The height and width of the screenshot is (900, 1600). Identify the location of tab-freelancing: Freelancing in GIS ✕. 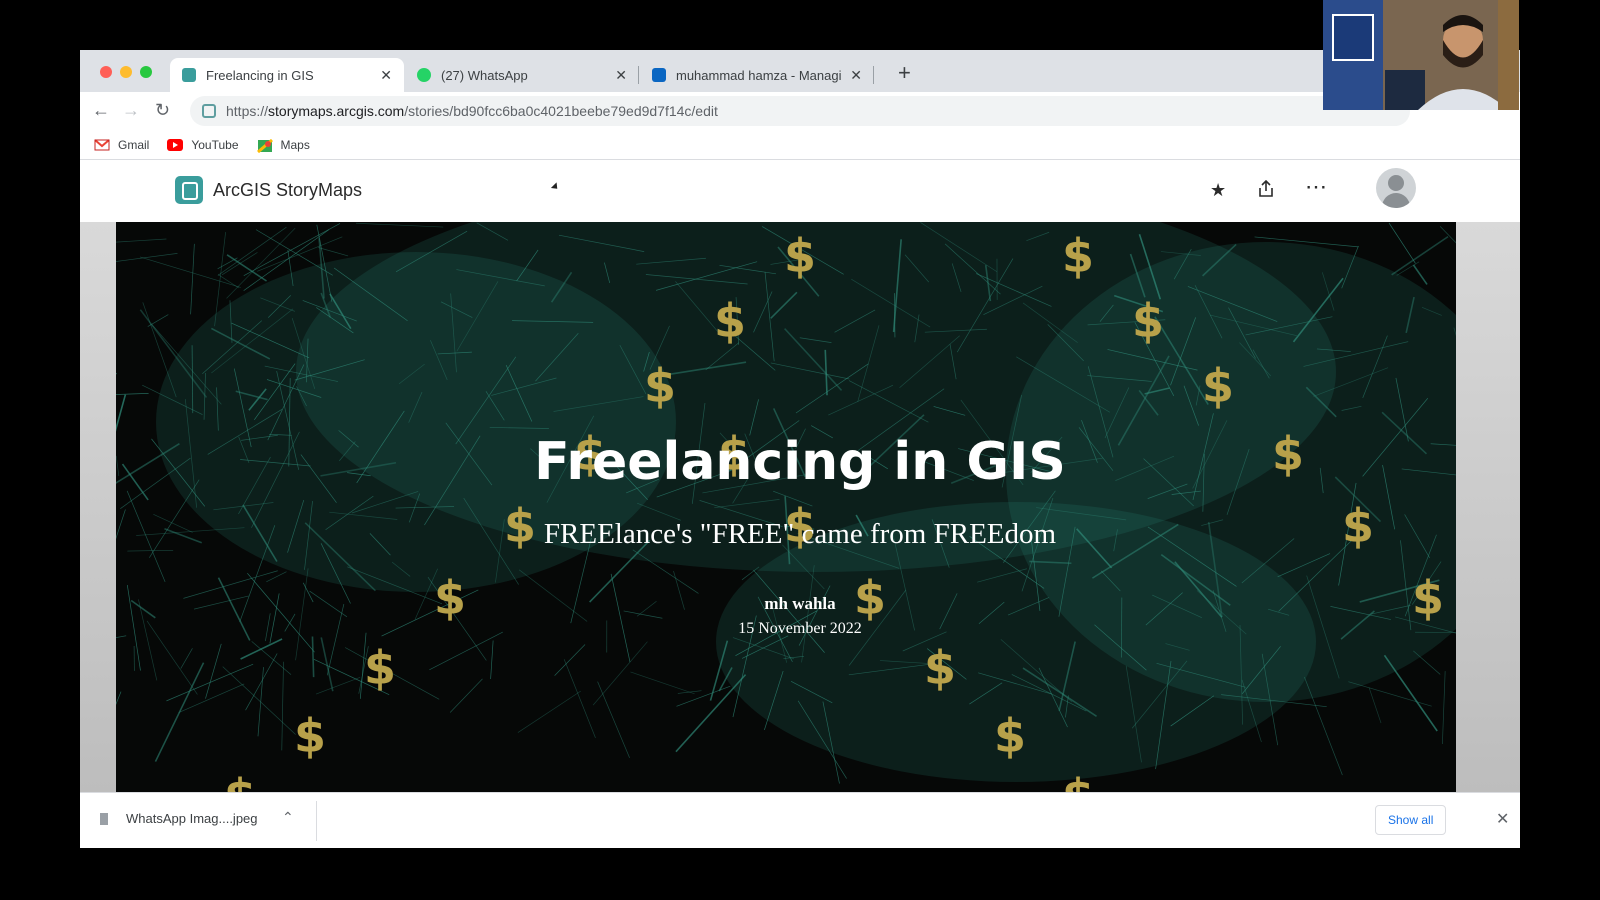
(287, 75).